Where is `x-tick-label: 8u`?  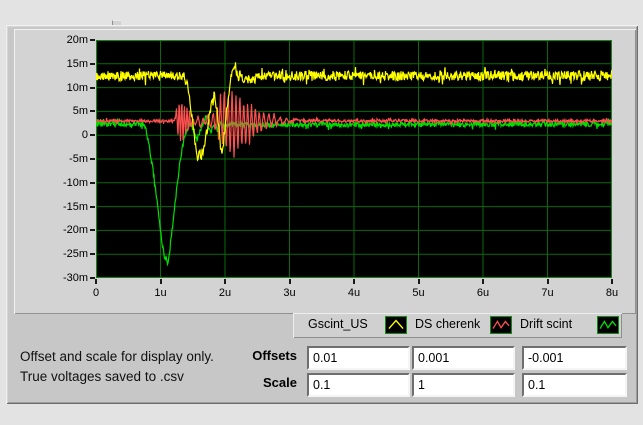
x-tick-label: 8u is located at coordinates (612, 293).